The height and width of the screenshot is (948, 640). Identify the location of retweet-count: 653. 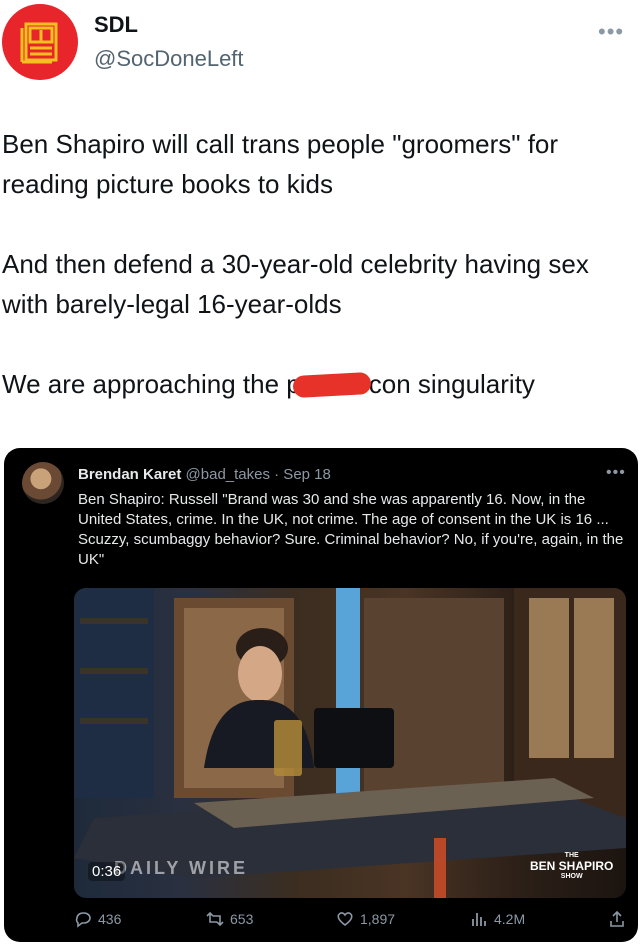
(242, 919).